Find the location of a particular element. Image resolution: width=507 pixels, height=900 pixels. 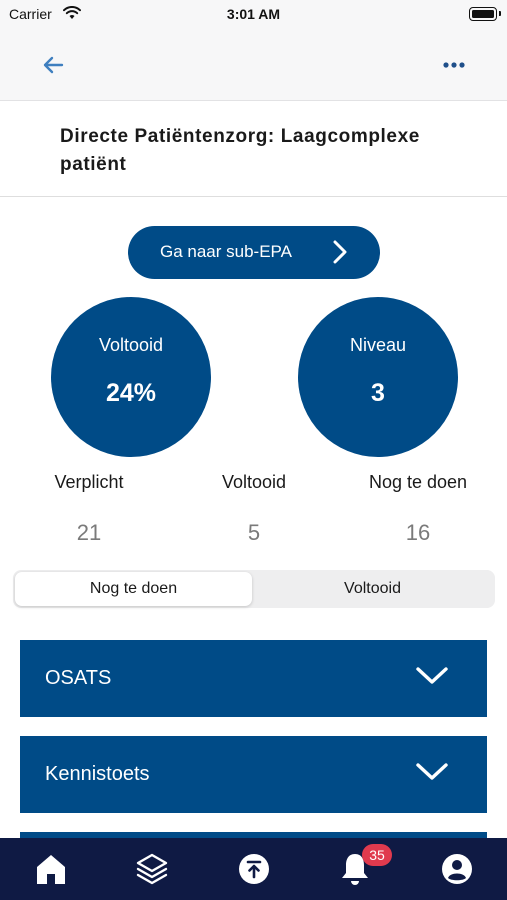

accordion-label: OSATS is located at coordinates (78, 678).